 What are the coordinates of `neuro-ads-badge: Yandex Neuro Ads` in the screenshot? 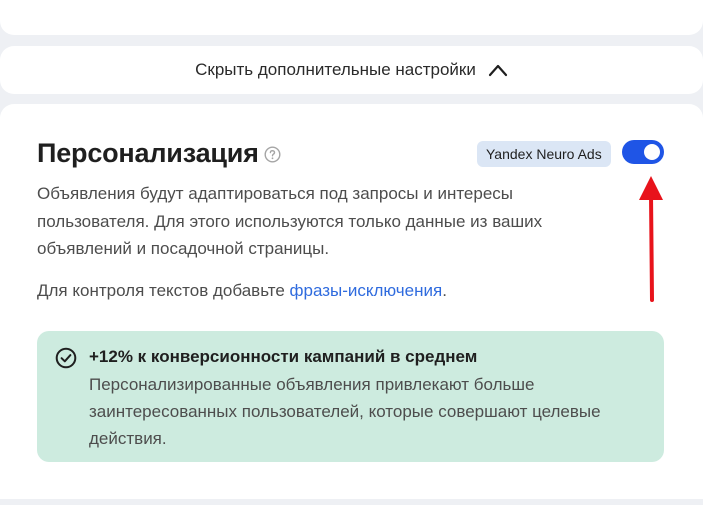 It's located at (544, 154).